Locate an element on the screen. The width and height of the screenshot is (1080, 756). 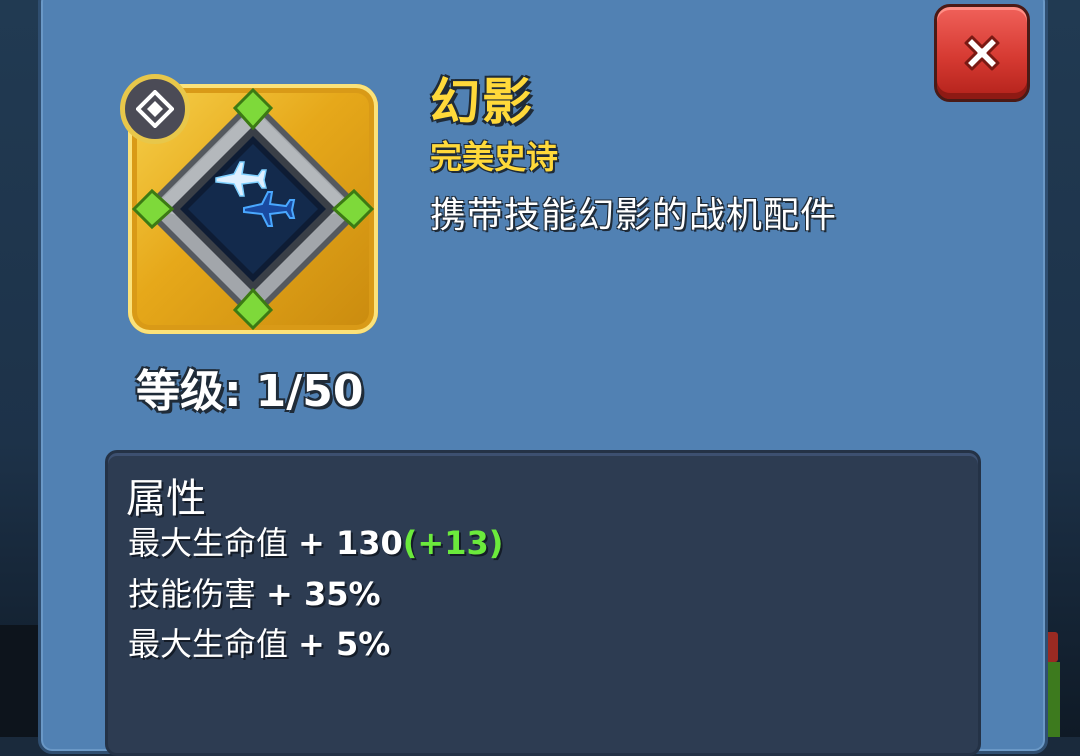
diamond-icon is located at coordinates (155, 109).